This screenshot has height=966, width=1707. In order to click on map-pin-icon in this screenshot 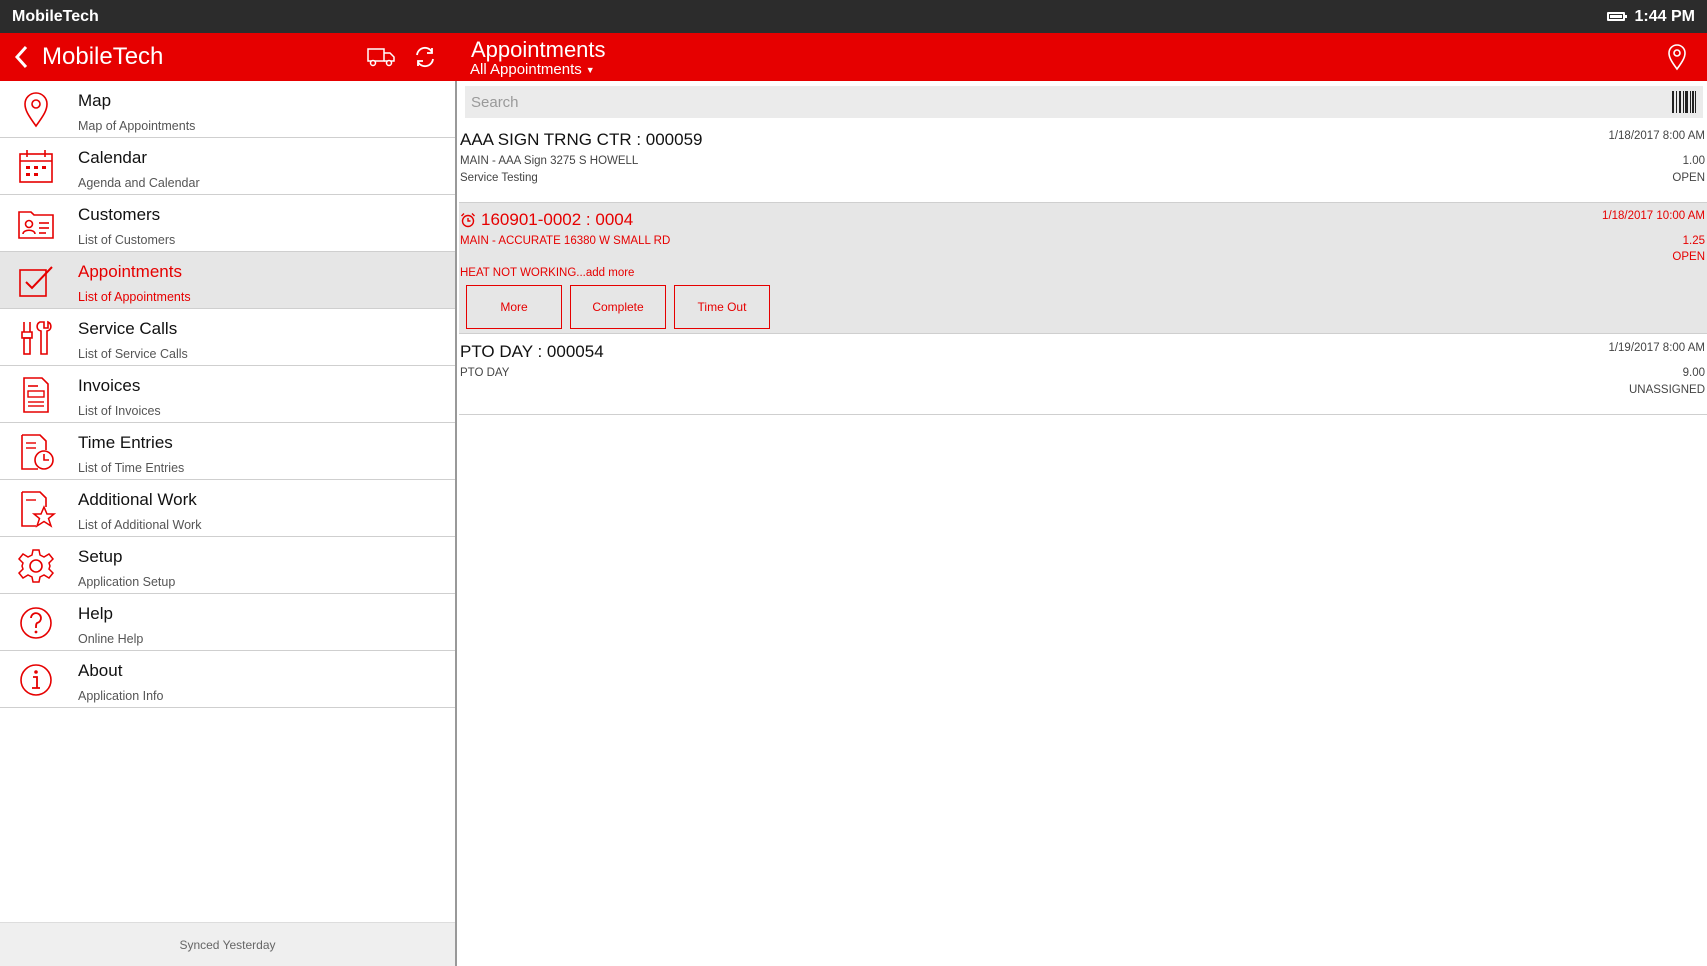, I will do `click(36, 110)`.